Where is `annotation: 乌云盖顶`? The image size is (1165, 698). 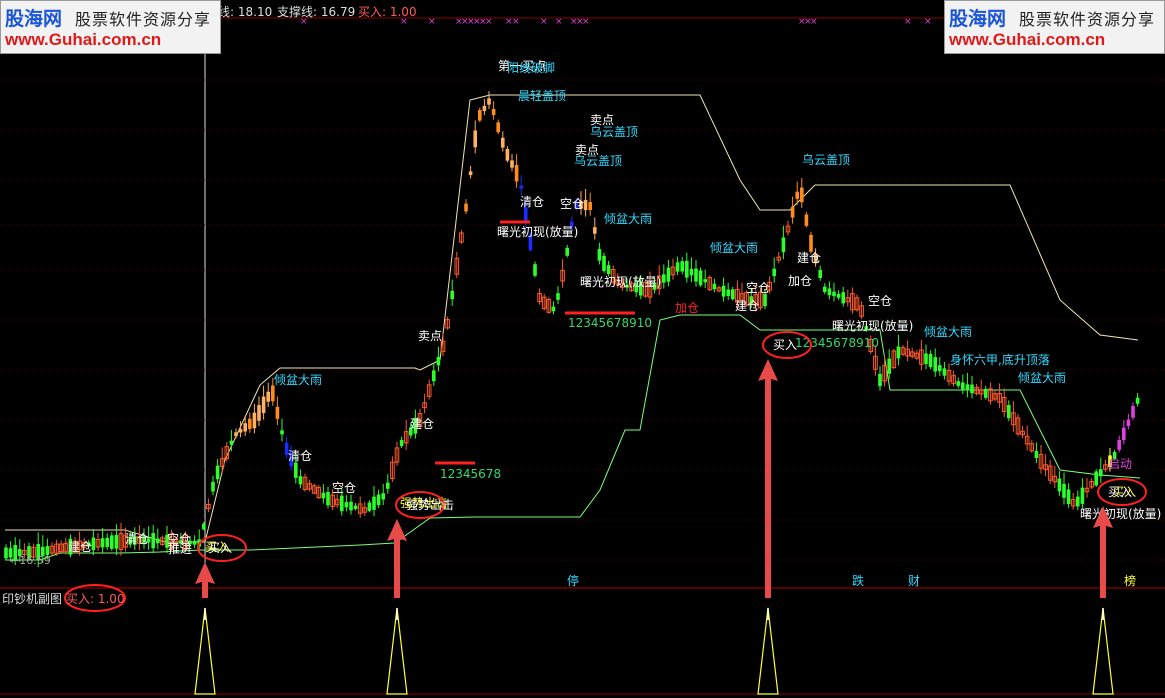 annotation: 乌云盖顶 is located at coordinates (598, 160).